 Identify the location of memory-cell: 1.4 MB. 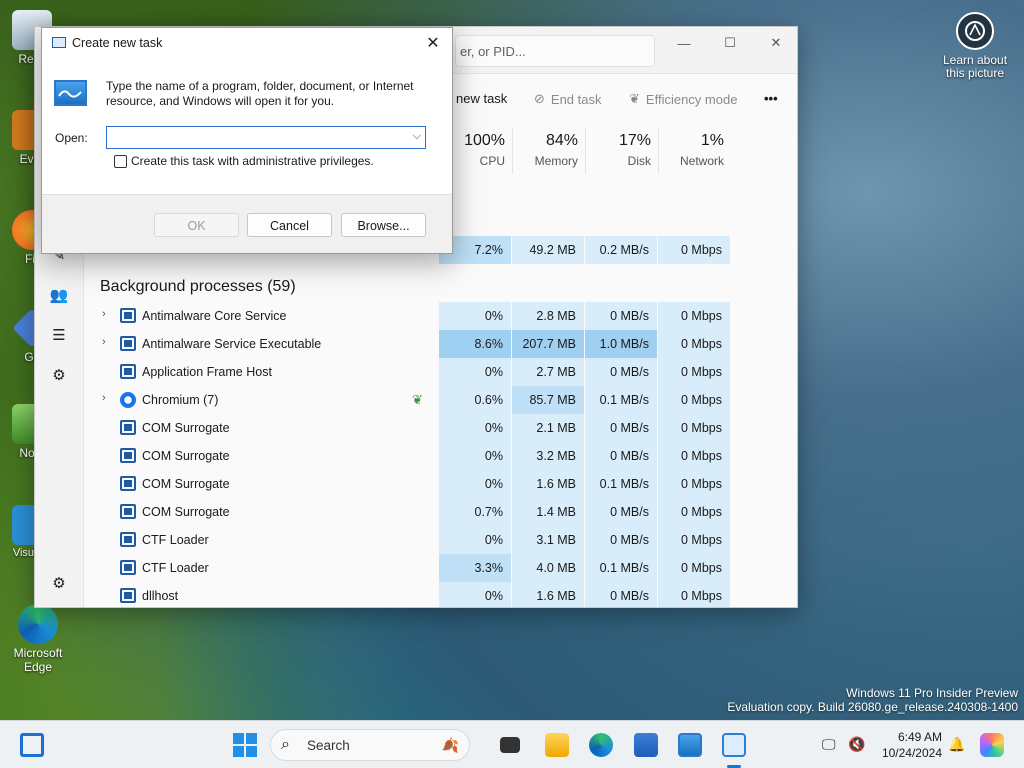
(548, 512).